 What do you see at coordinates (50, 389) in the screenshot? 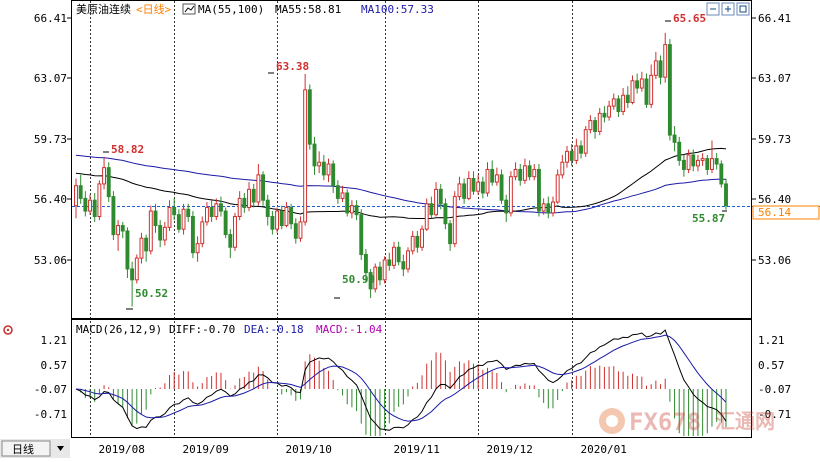
I see `macd-tick-3: -0.07` at bounding box center [50, 389].